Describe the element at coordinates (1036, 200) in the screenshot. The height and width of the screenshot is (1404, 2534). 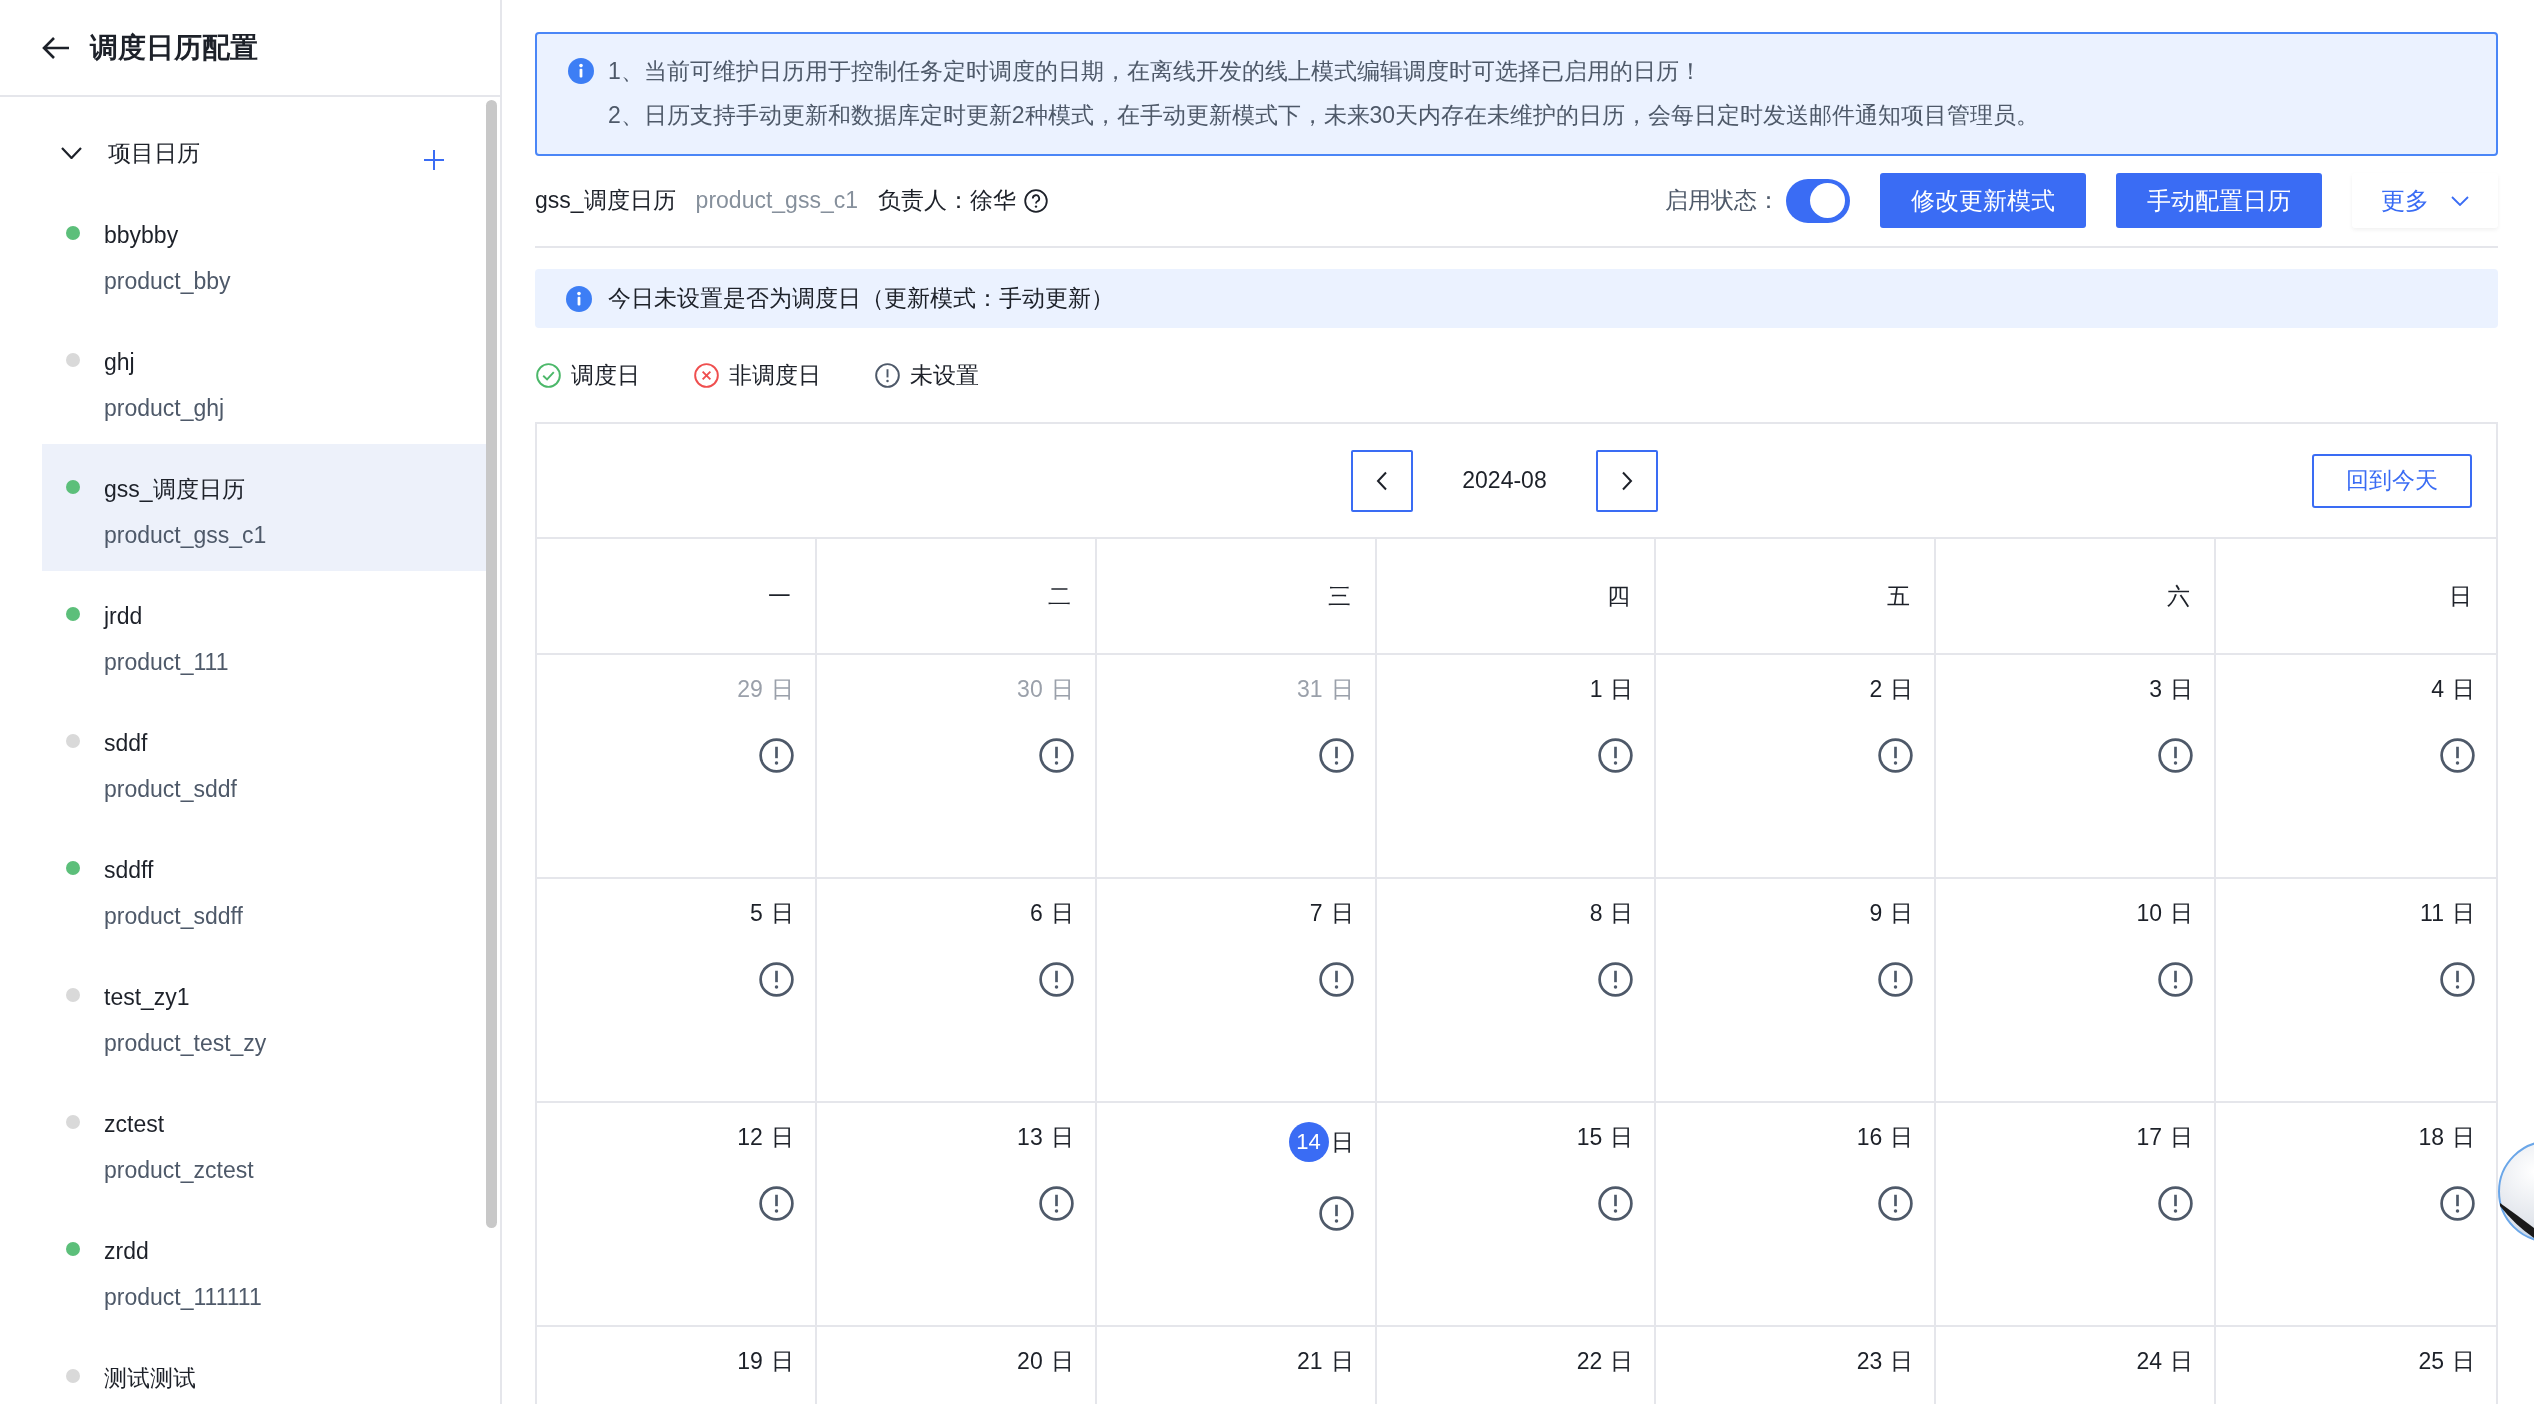
I see `help-icon` at that location.